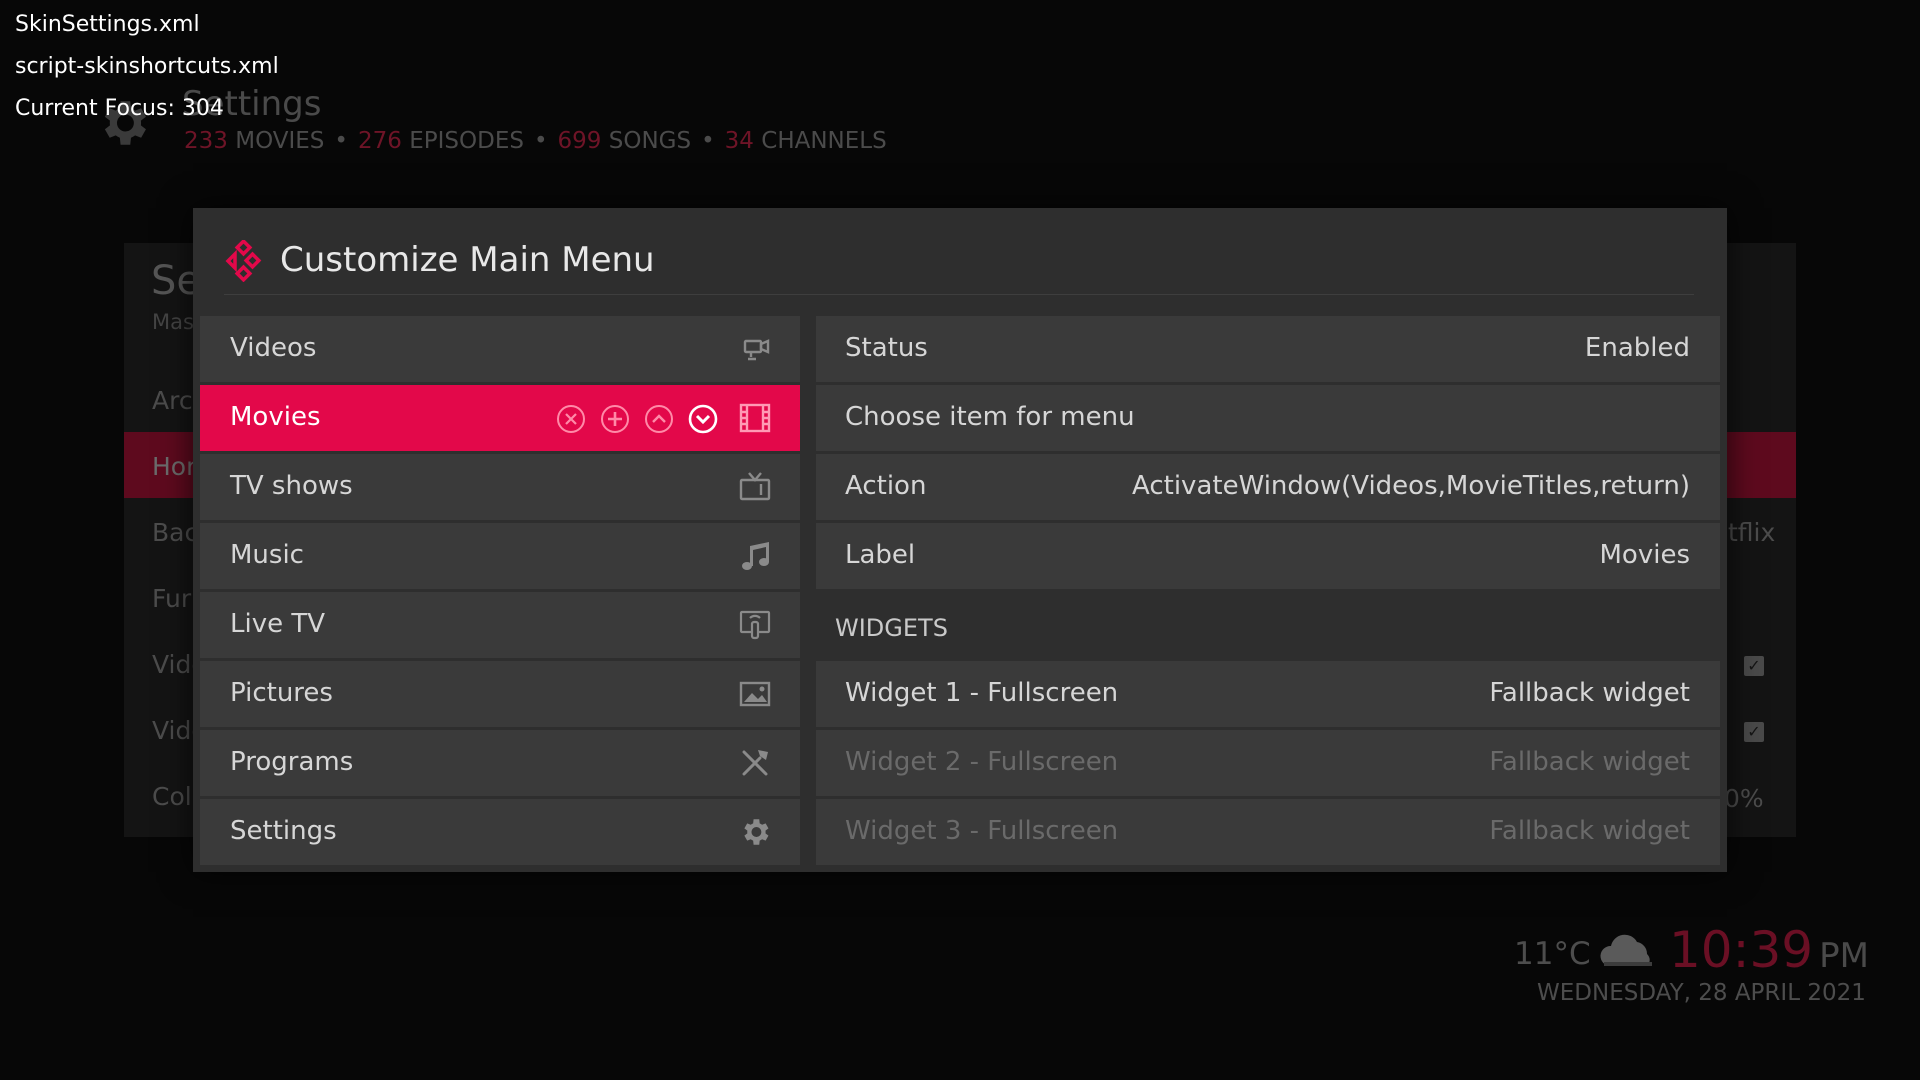  I want to click on delete-icon, so click(571, 419).